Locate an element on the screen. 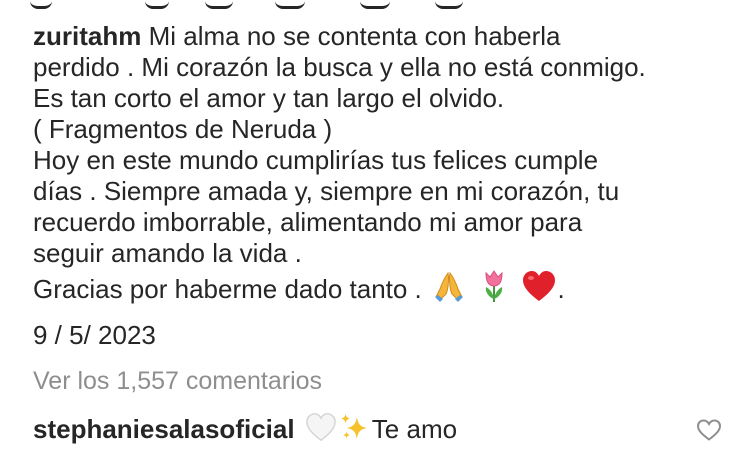 The image size is (750, 451). praying-hands-icon is located at coordinates (449, 286).